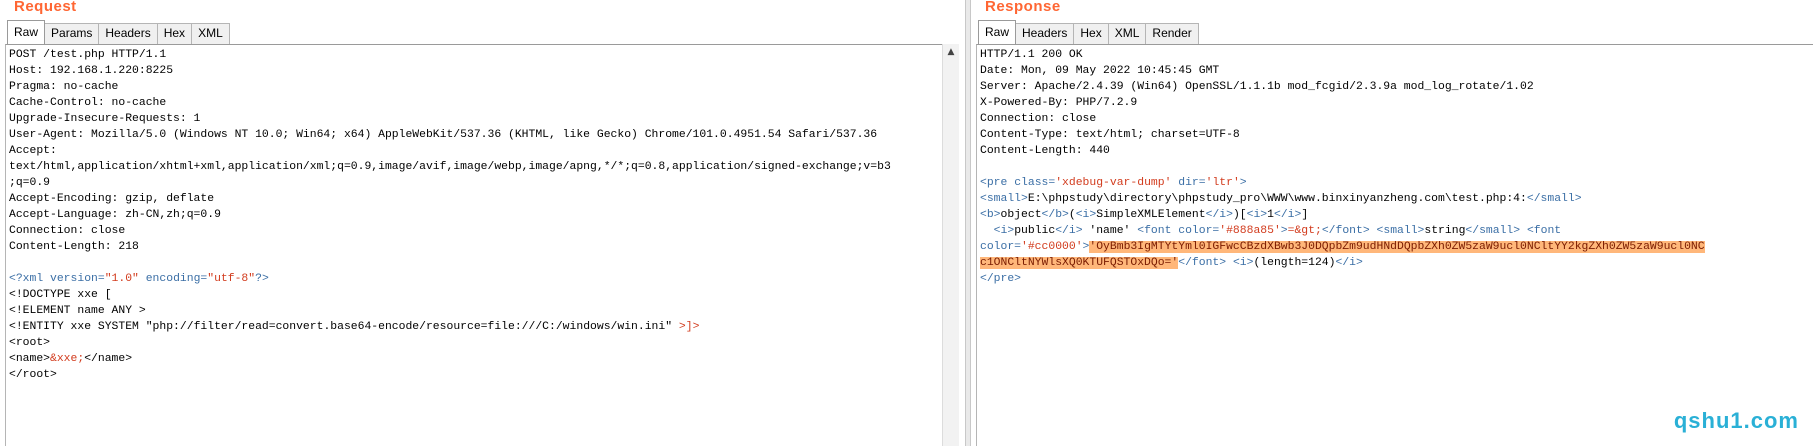 The width and height of the screenshot is (1813, 446). I want to click on xml-doctype: <!DOCTYPE xxe [, so click(60, 295).